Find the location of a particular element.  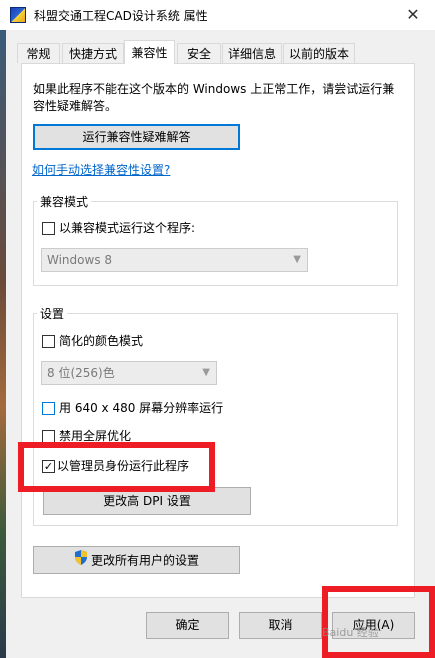

compat-intro-line2: 容性疑难解答。 is located at coordinates (75, 106).